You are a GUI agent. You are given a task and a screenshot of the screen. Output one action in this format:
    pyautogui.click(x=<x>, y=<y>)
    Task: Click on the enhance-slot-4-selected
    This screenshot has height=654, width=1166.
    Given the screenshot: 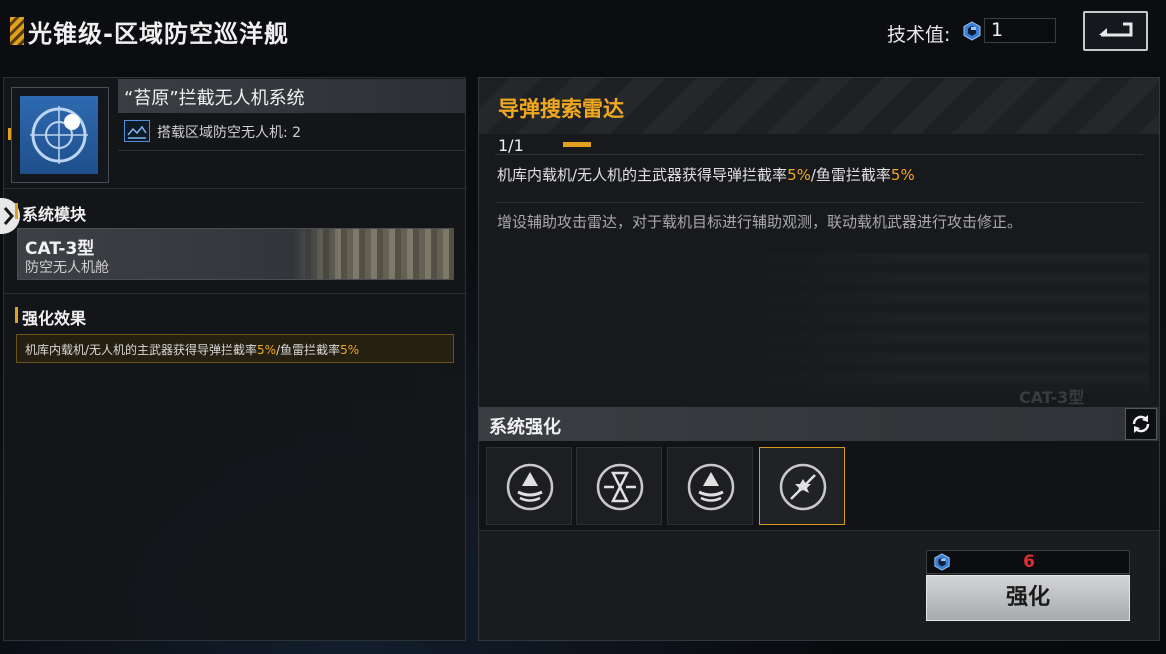 What is the action you would take?
    pyautogui.click(x=802, y=486)
    